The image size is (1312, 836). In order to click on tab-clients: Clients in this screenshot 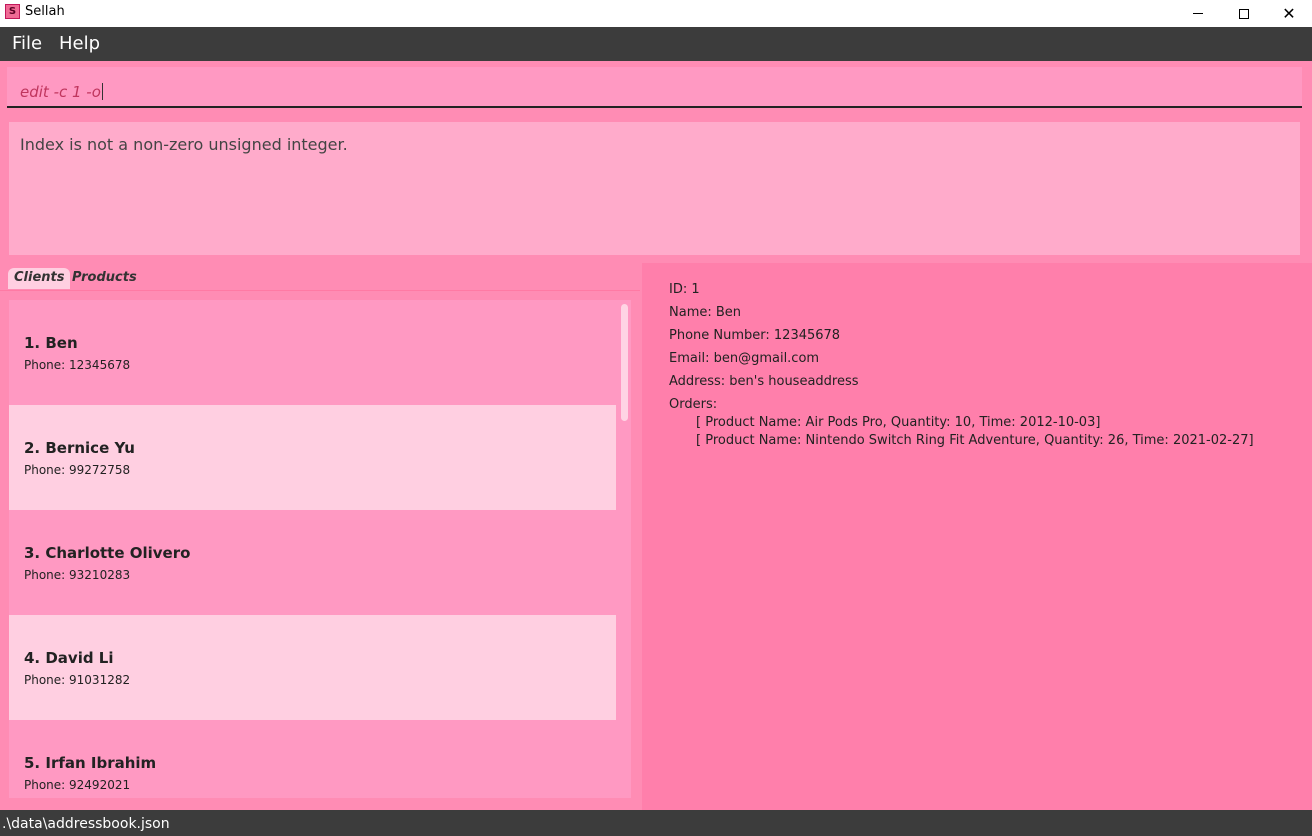, I will do `click(39, 278)`.